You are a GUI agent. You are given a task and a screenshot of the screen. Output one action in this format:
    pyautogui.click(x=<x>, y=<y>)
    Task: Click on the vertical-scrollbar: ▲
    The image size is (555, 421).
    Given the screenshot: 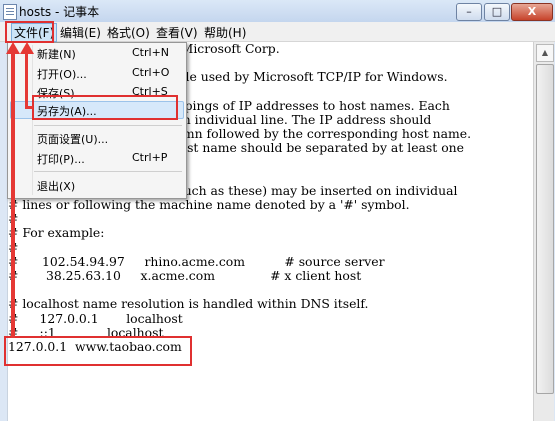 What is the action you would take?
    pyautogui.click(x=543, y=231)
    